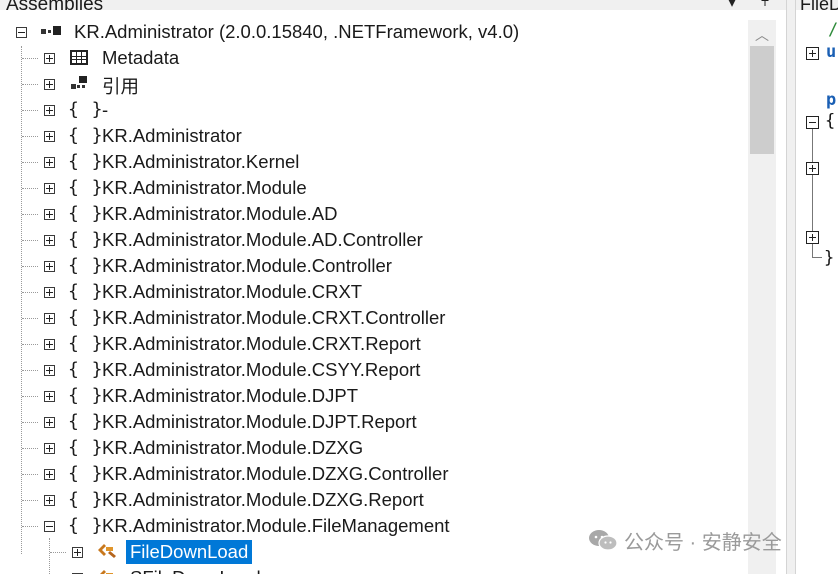 The height and width of the screenshot is (574, 838). Describe the element at coordinates (762, 297) in the screenshot. I see `tree-vertical-scrollbar: ︿` at that location.